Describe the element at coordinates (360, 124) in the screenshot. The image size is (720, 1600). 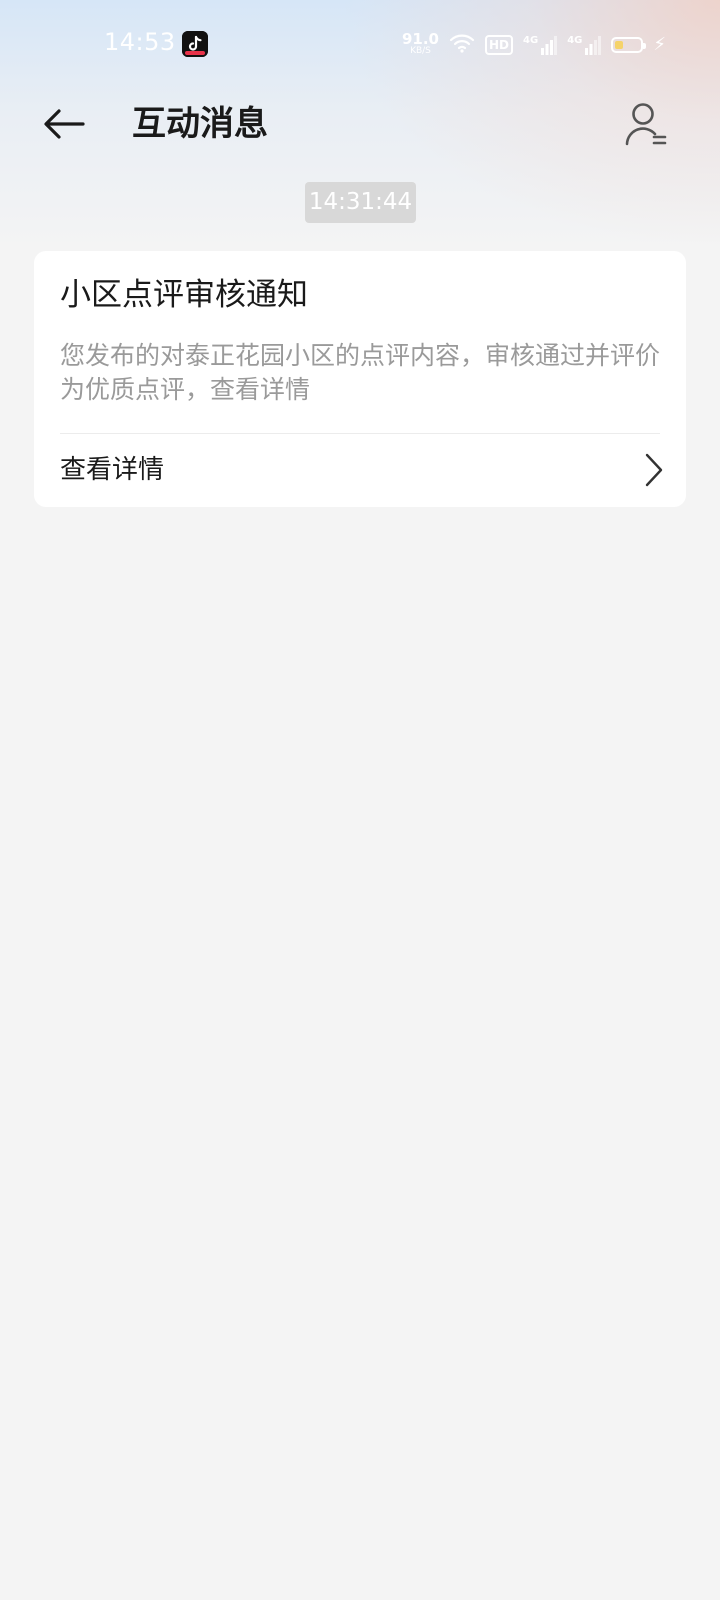
I see `navigation-bar: 互动消息` at that location.